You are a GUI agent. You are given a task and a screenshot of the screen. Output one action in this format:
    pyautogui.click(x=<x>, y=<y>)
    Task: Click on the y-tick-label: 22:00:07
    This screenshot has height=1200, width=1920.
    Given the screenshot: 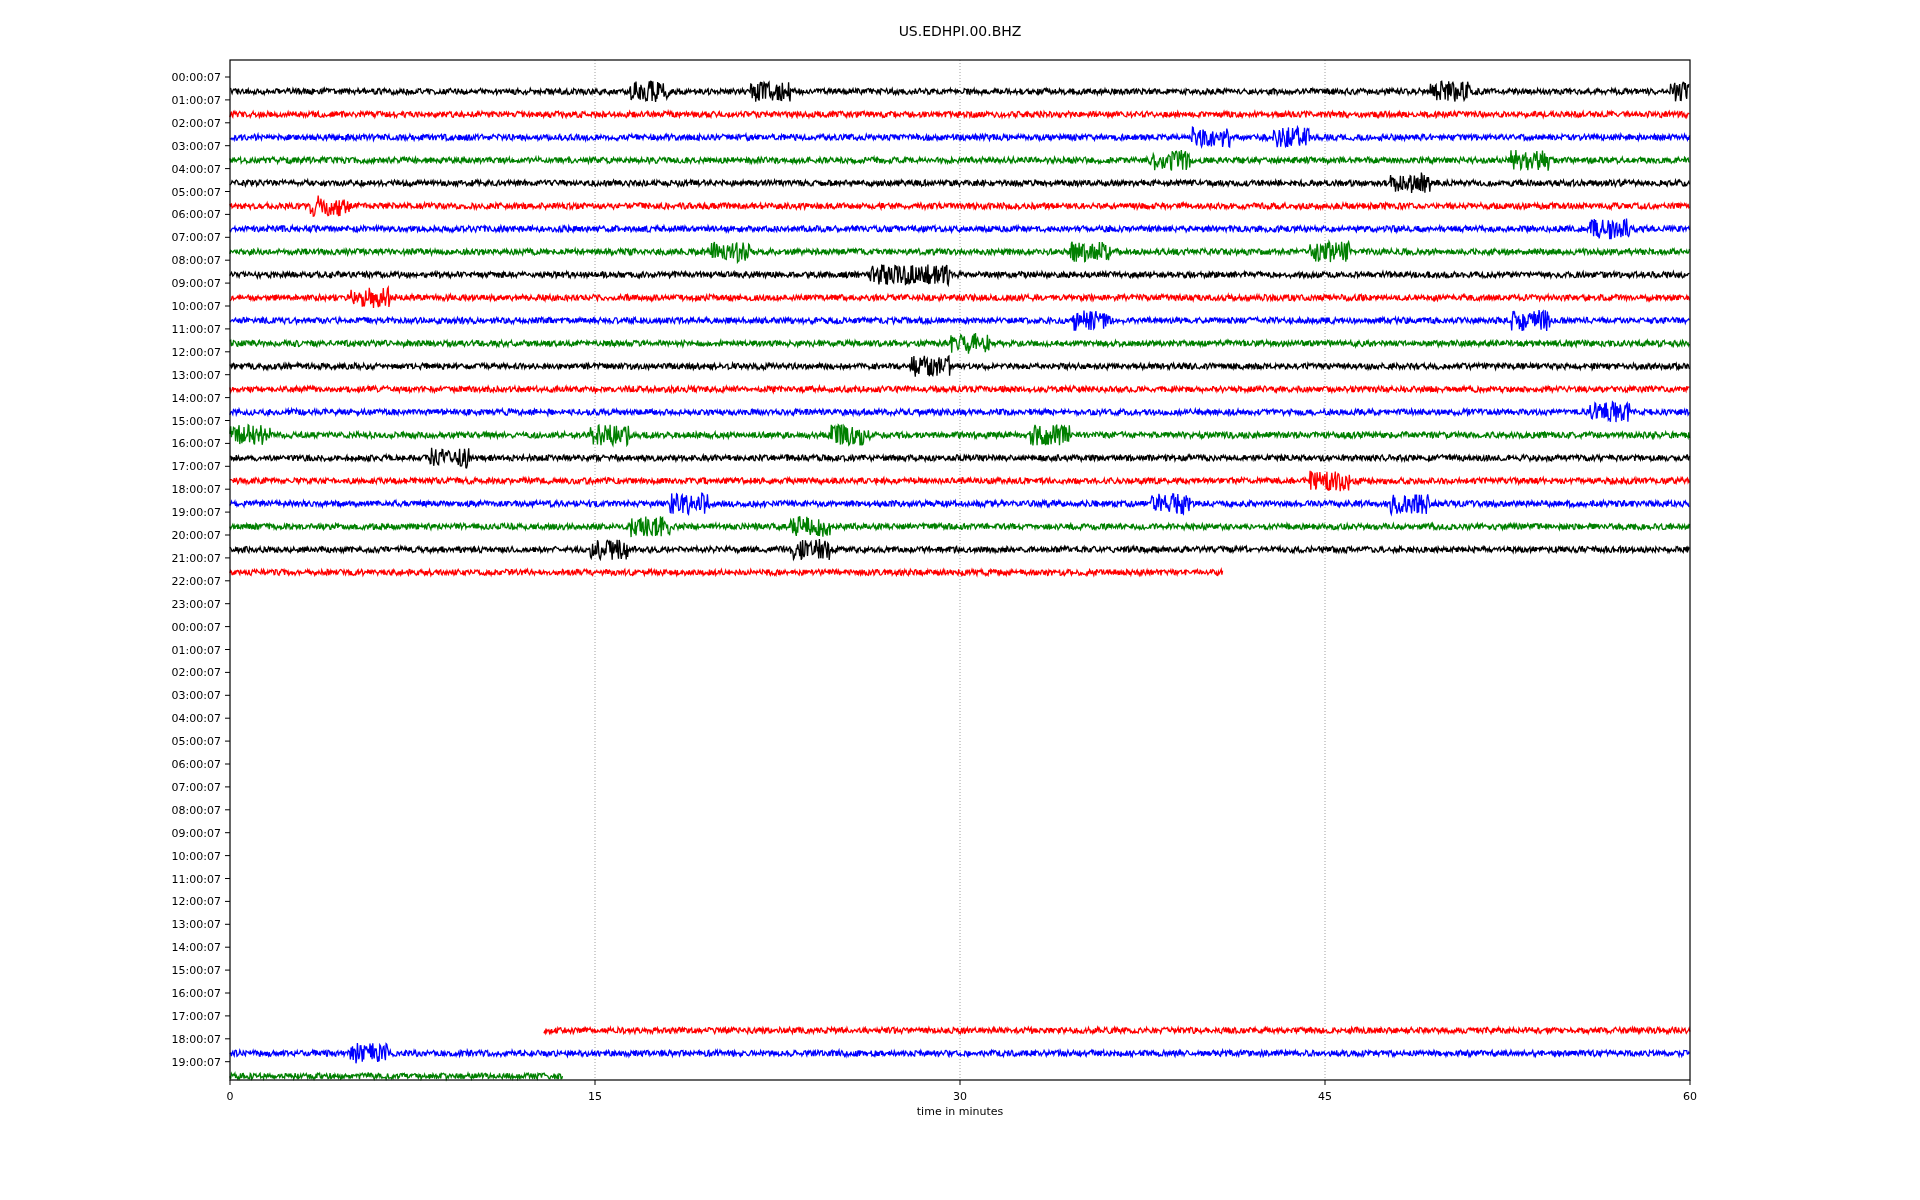 What is the action you would take?
    pyautogui.click(x=196, y=581)
    